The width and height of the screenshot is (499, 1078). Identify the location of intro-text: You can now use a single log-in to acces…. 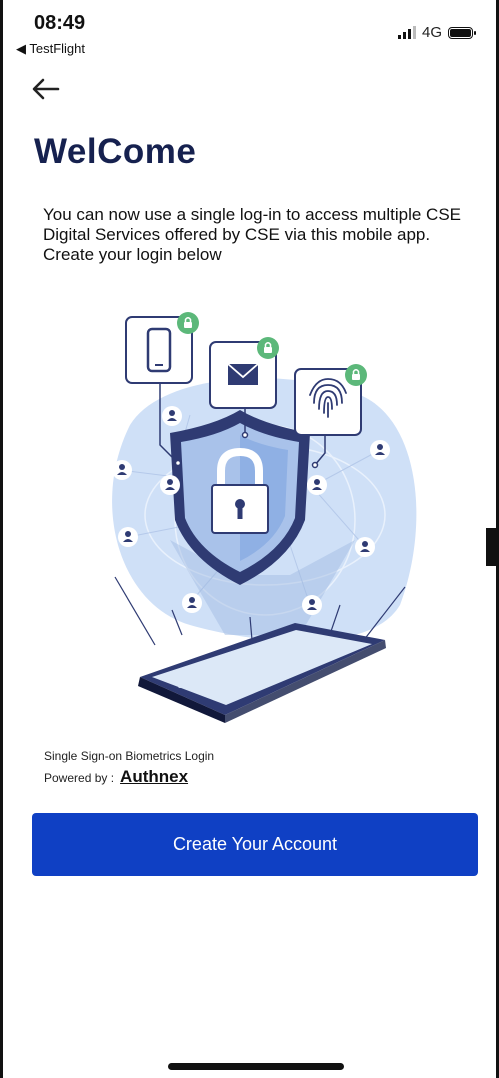
(252, 234).